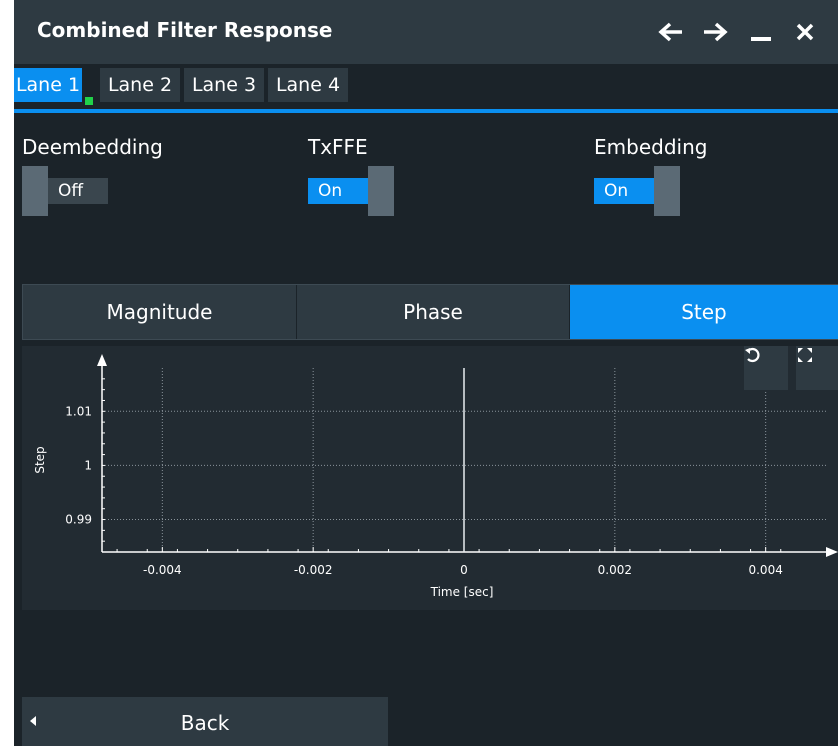  I want to click on txffe-toggle-knob, so click(381, 191).